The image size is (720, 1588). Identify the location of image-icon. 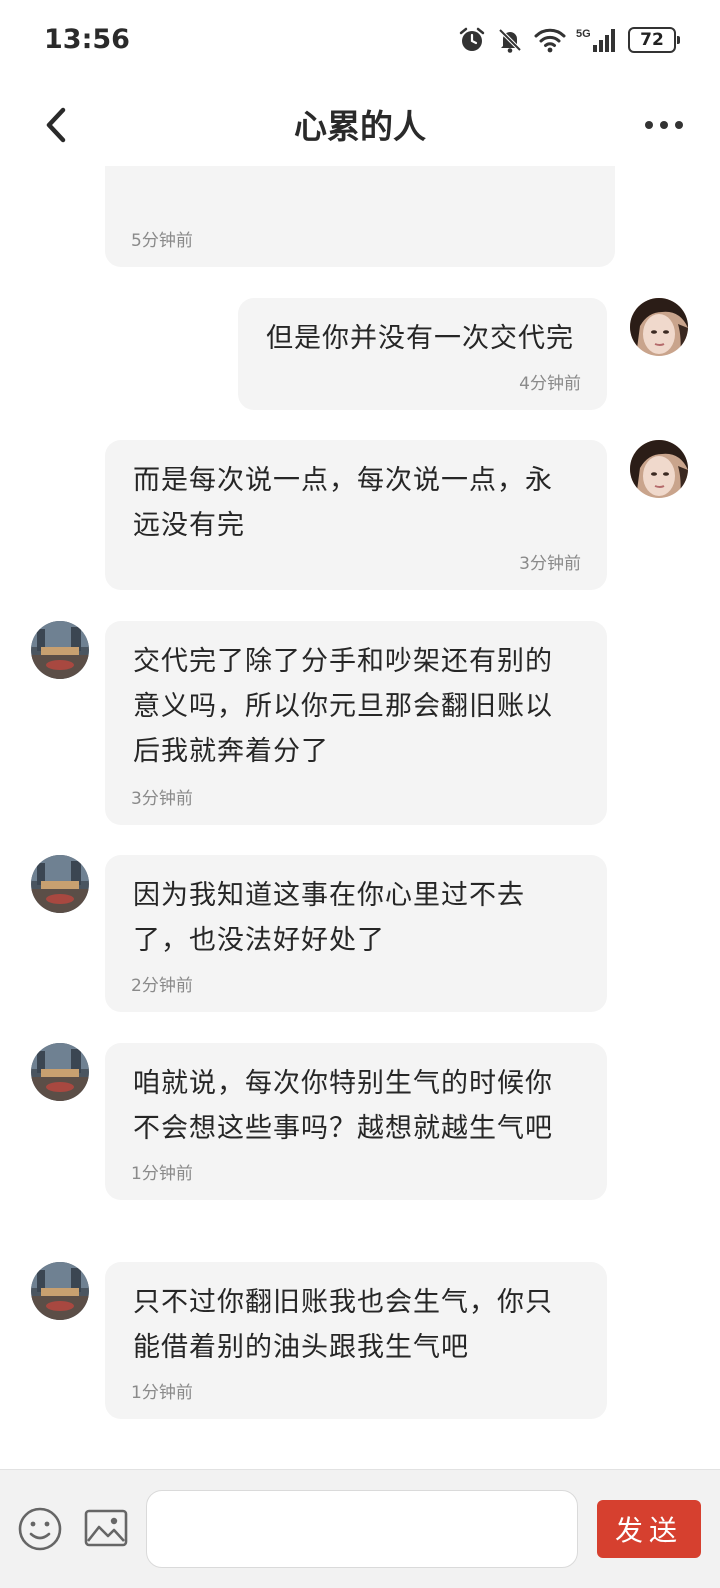
(106, 1528).